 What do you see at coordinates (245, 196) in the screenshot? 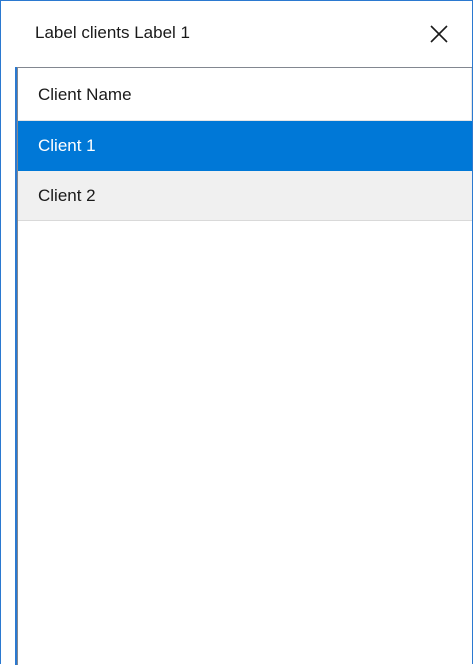
I see `list-item-client-2: Client 2` at bounding box center [245, 196].